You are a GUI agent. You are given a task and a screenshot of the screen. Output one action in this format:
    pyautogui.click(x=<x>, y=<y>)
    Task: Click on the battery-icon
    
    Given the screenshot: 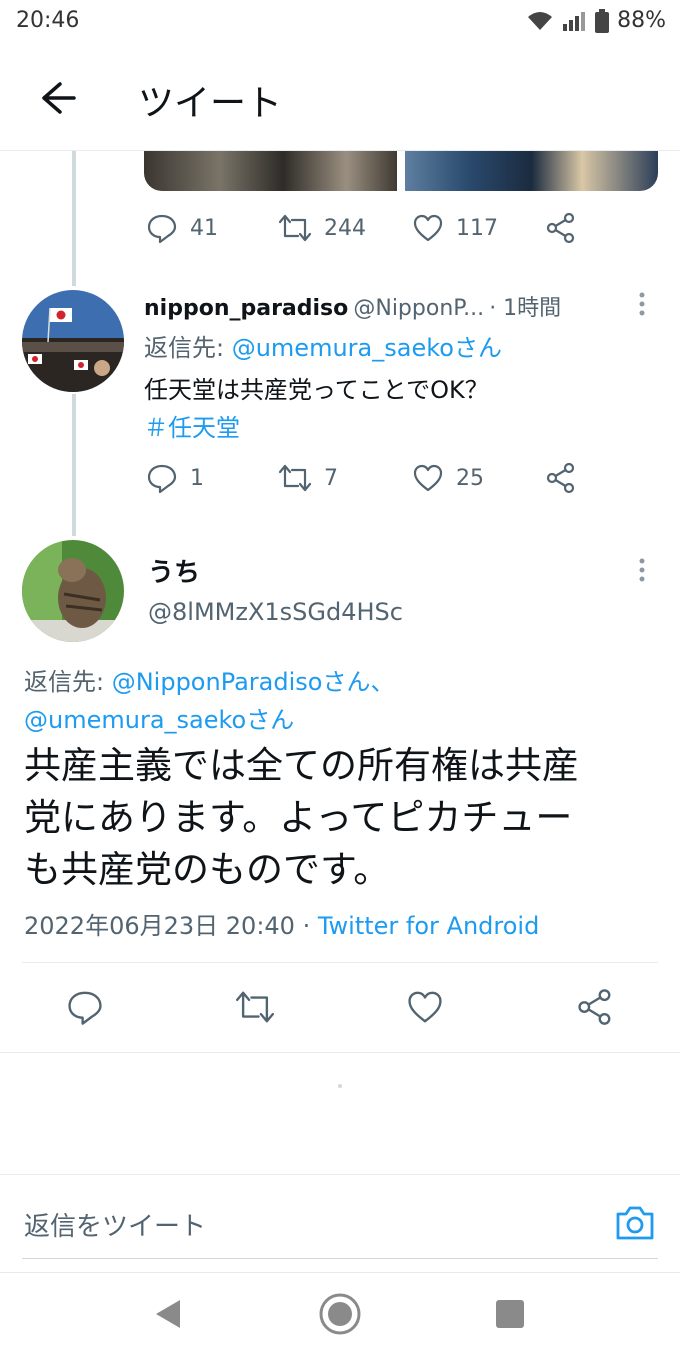 What is the action you would take?
    pyautogui.click(x=602, y=20)
    